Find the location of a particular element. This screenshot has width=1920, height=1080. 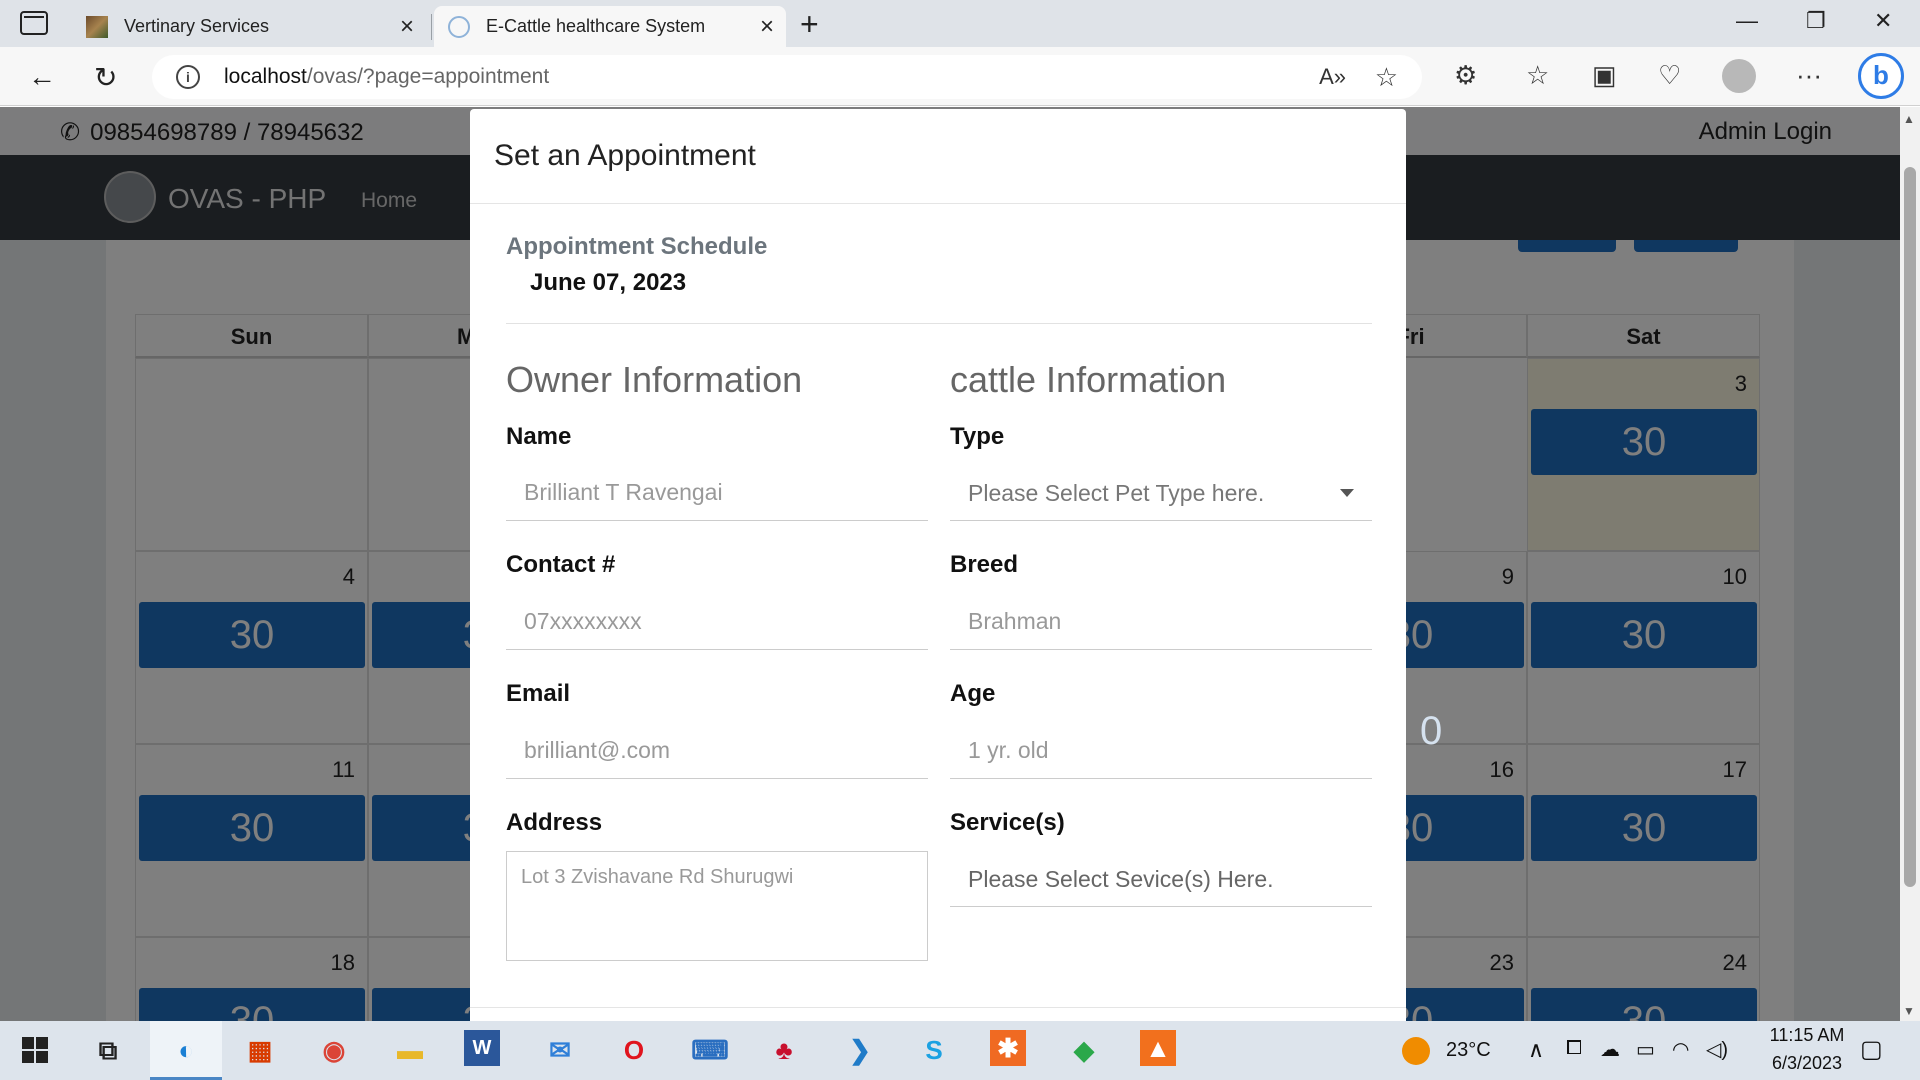

back-icon: ← is located at coordinates (42, 77).